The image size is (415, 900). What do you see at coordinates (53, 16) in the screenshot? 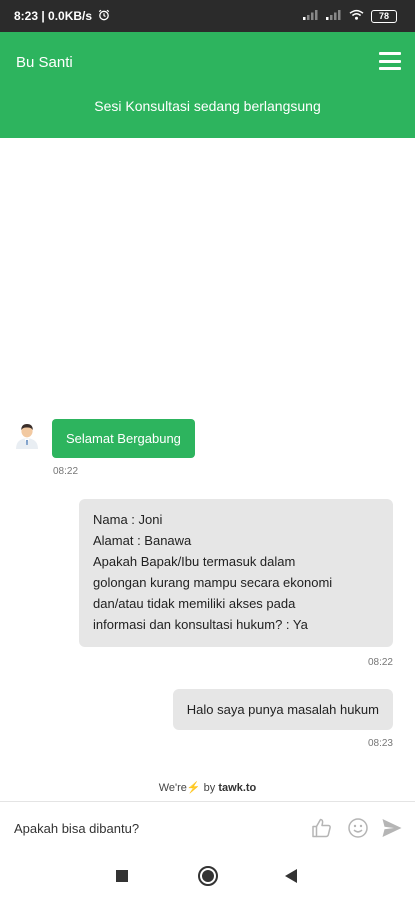
I see `status-time-speed: 8:23 | 0.0KB/s` at bounding box center [53, 16].